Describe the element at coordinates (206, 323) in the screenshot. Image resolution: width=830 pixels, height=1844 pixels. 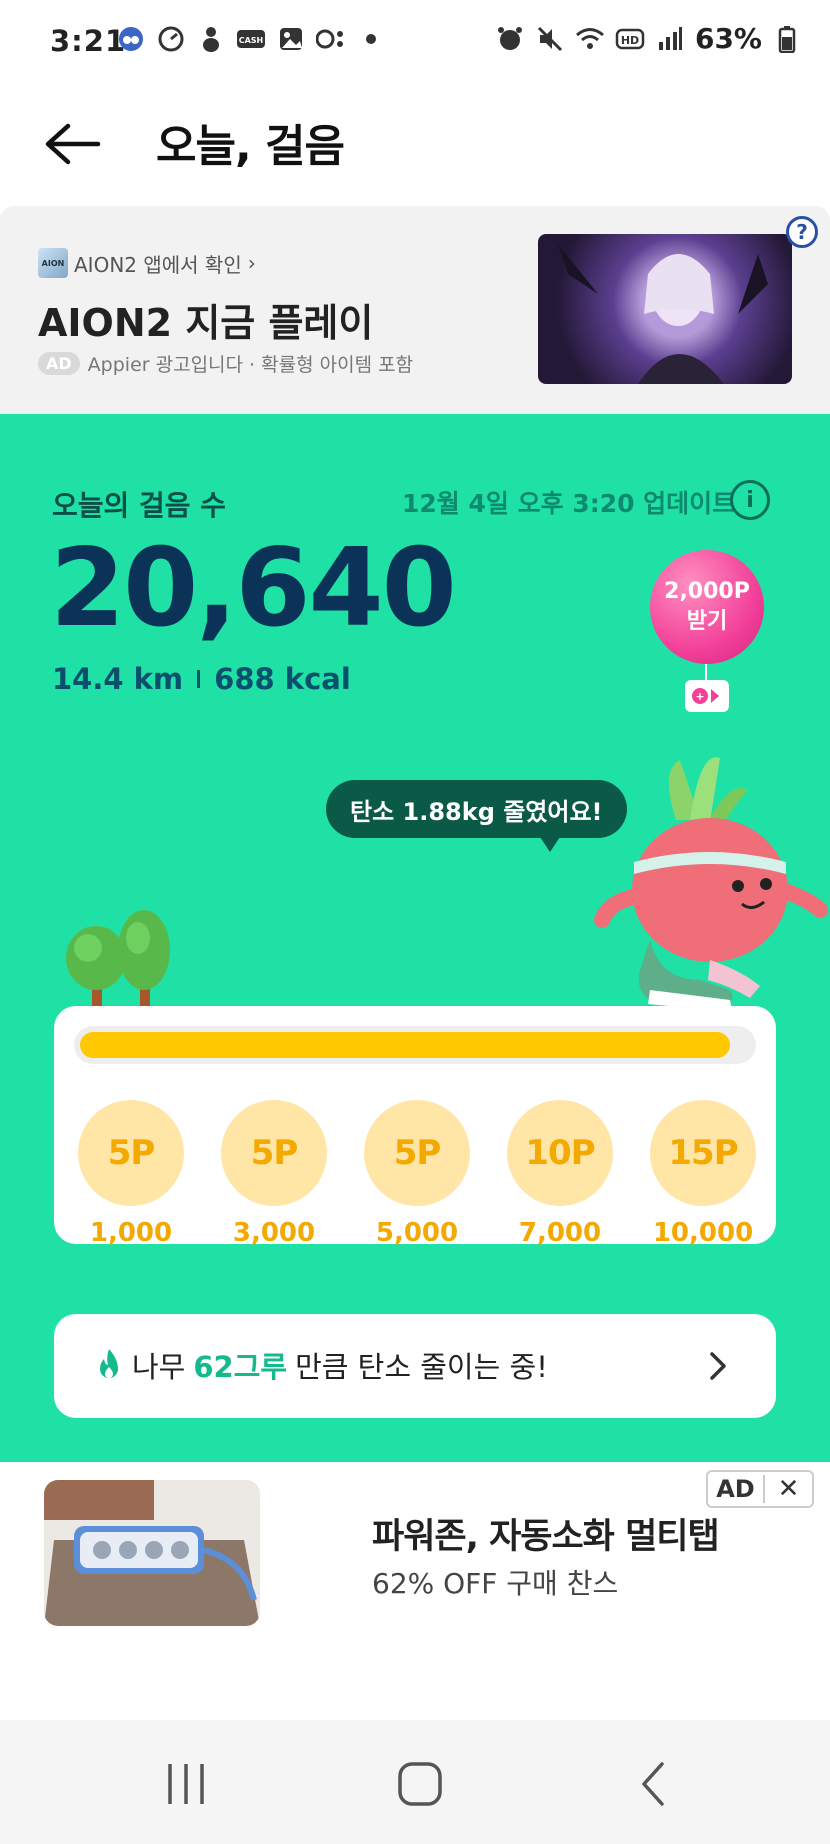
I see `ad-title: AION2 지금 플레이` at that location.